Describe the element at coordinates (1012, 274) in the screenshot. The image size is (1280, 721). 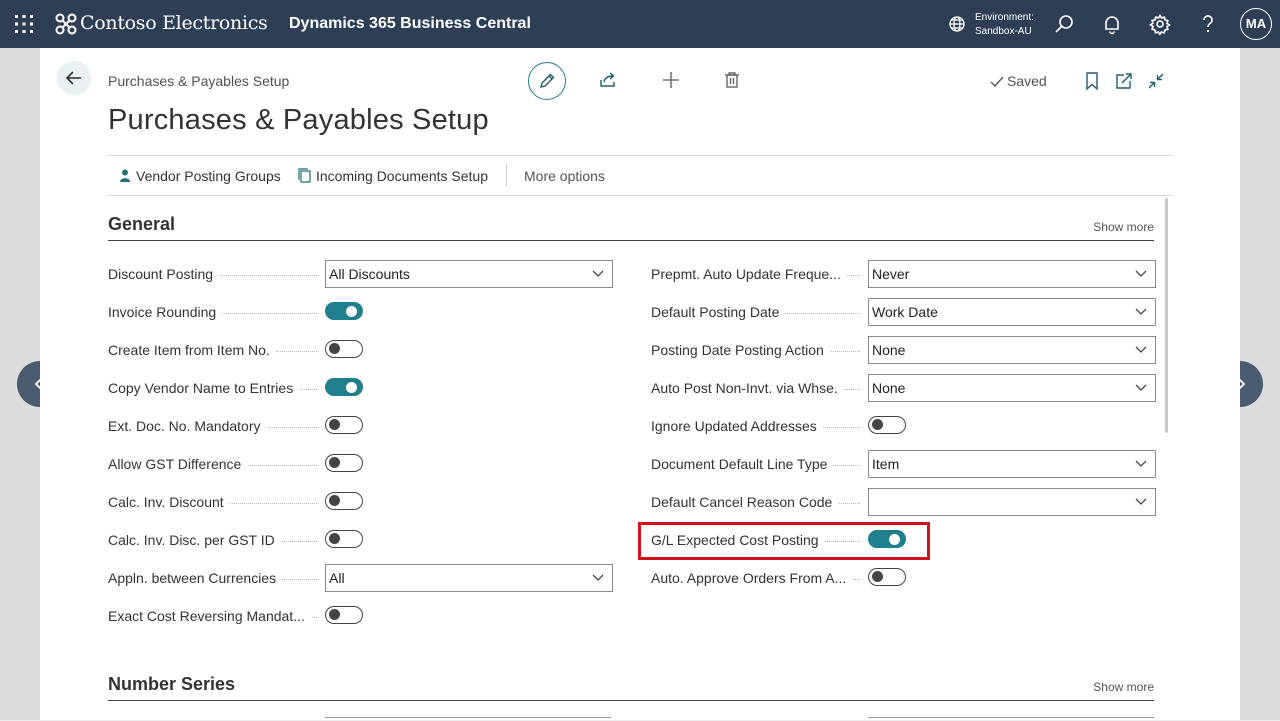
I see `prepmt-auto-update-freque-dropdown: Never` at that location.